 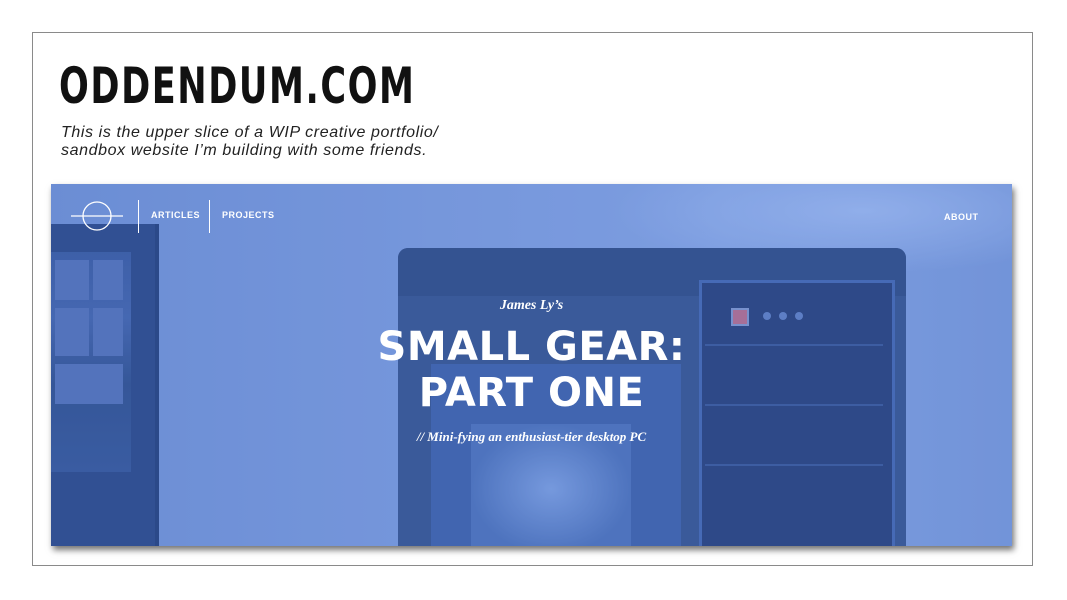 I want to click on nav-about-link: ABOUT, so click(x=961, y=217).